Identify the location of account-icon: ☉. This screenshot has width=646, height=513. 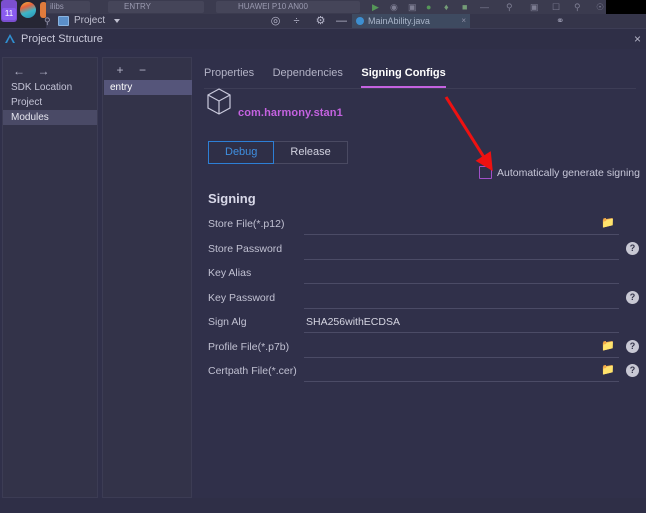
(600, 7).